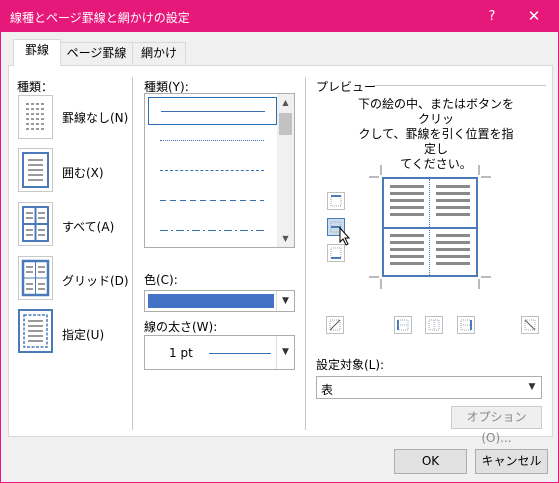 This screenshot has height=483, width=559. I want to click on apply-to-dropdown: 表 ▼, so click(429, 387).